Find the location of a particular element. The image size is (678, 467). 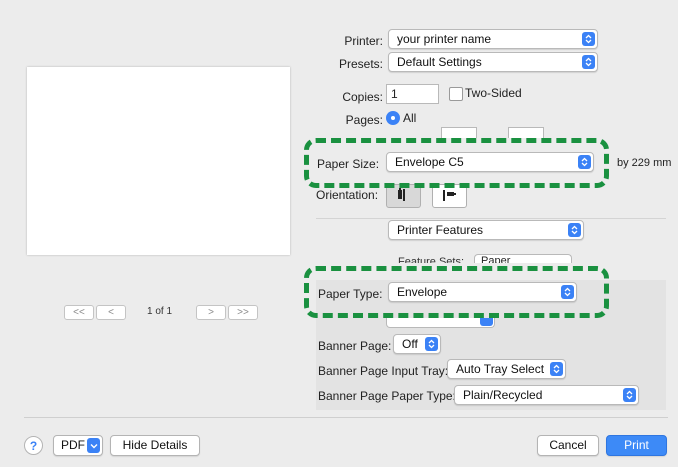

banner-input-tray-value: Auto Tray Select is located at coordinates (500, 369).